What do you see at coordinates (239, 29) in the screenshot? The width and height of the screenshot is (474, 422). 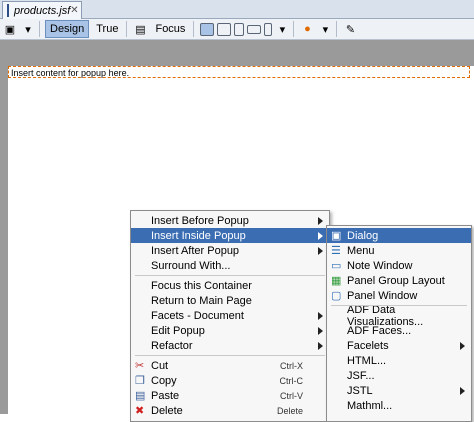 I see `tablet-portrait-icon` at bounding box center [239, 29].